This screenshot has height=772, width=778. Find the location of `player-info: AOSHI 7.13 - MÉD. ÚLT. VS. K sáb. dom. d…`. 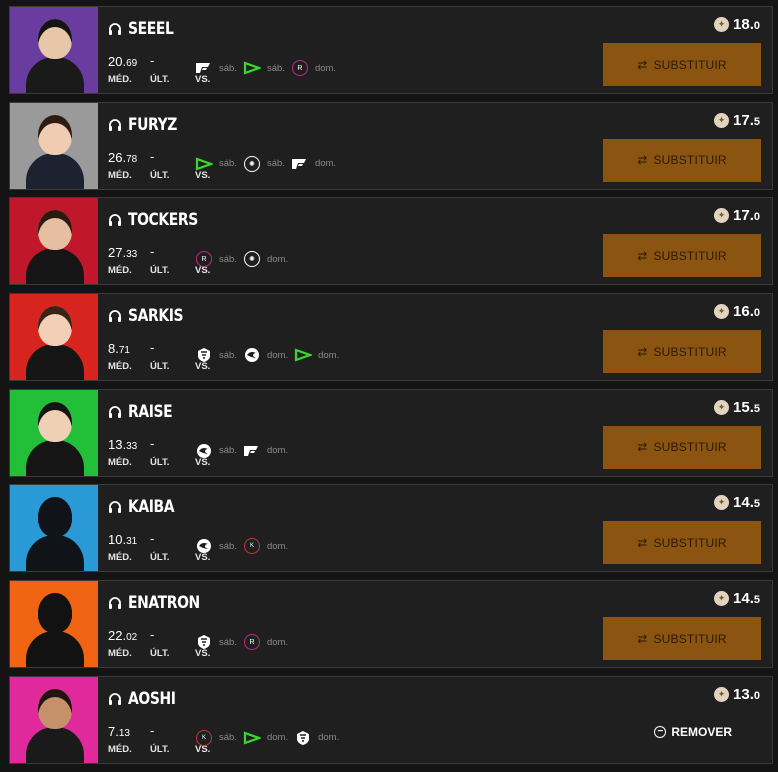

player-info: AOSHI 7.13 - MÉD. ÚLT. VS. K sáb. dom. d… is located at coordinates (435, 720).